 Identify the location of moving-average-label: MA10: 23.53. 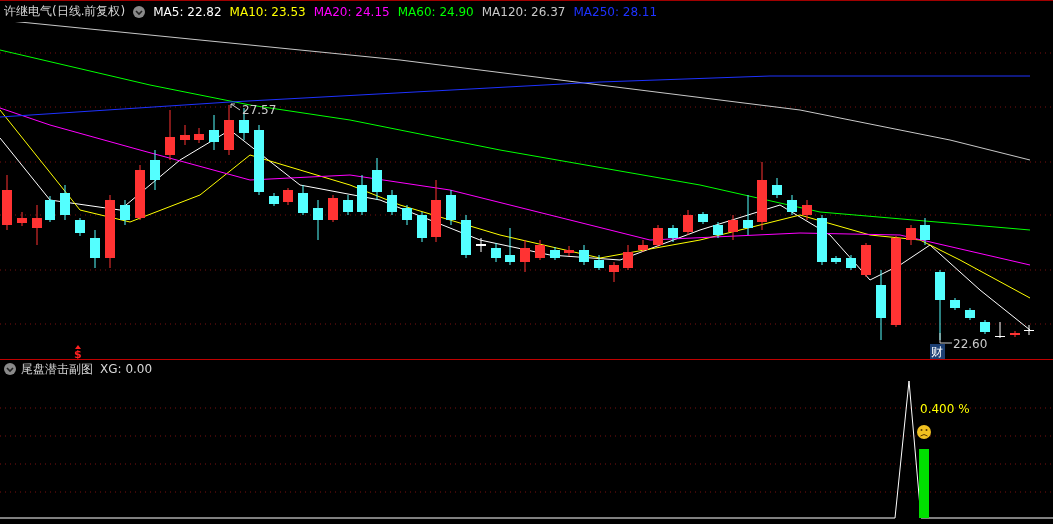
(267, 11).